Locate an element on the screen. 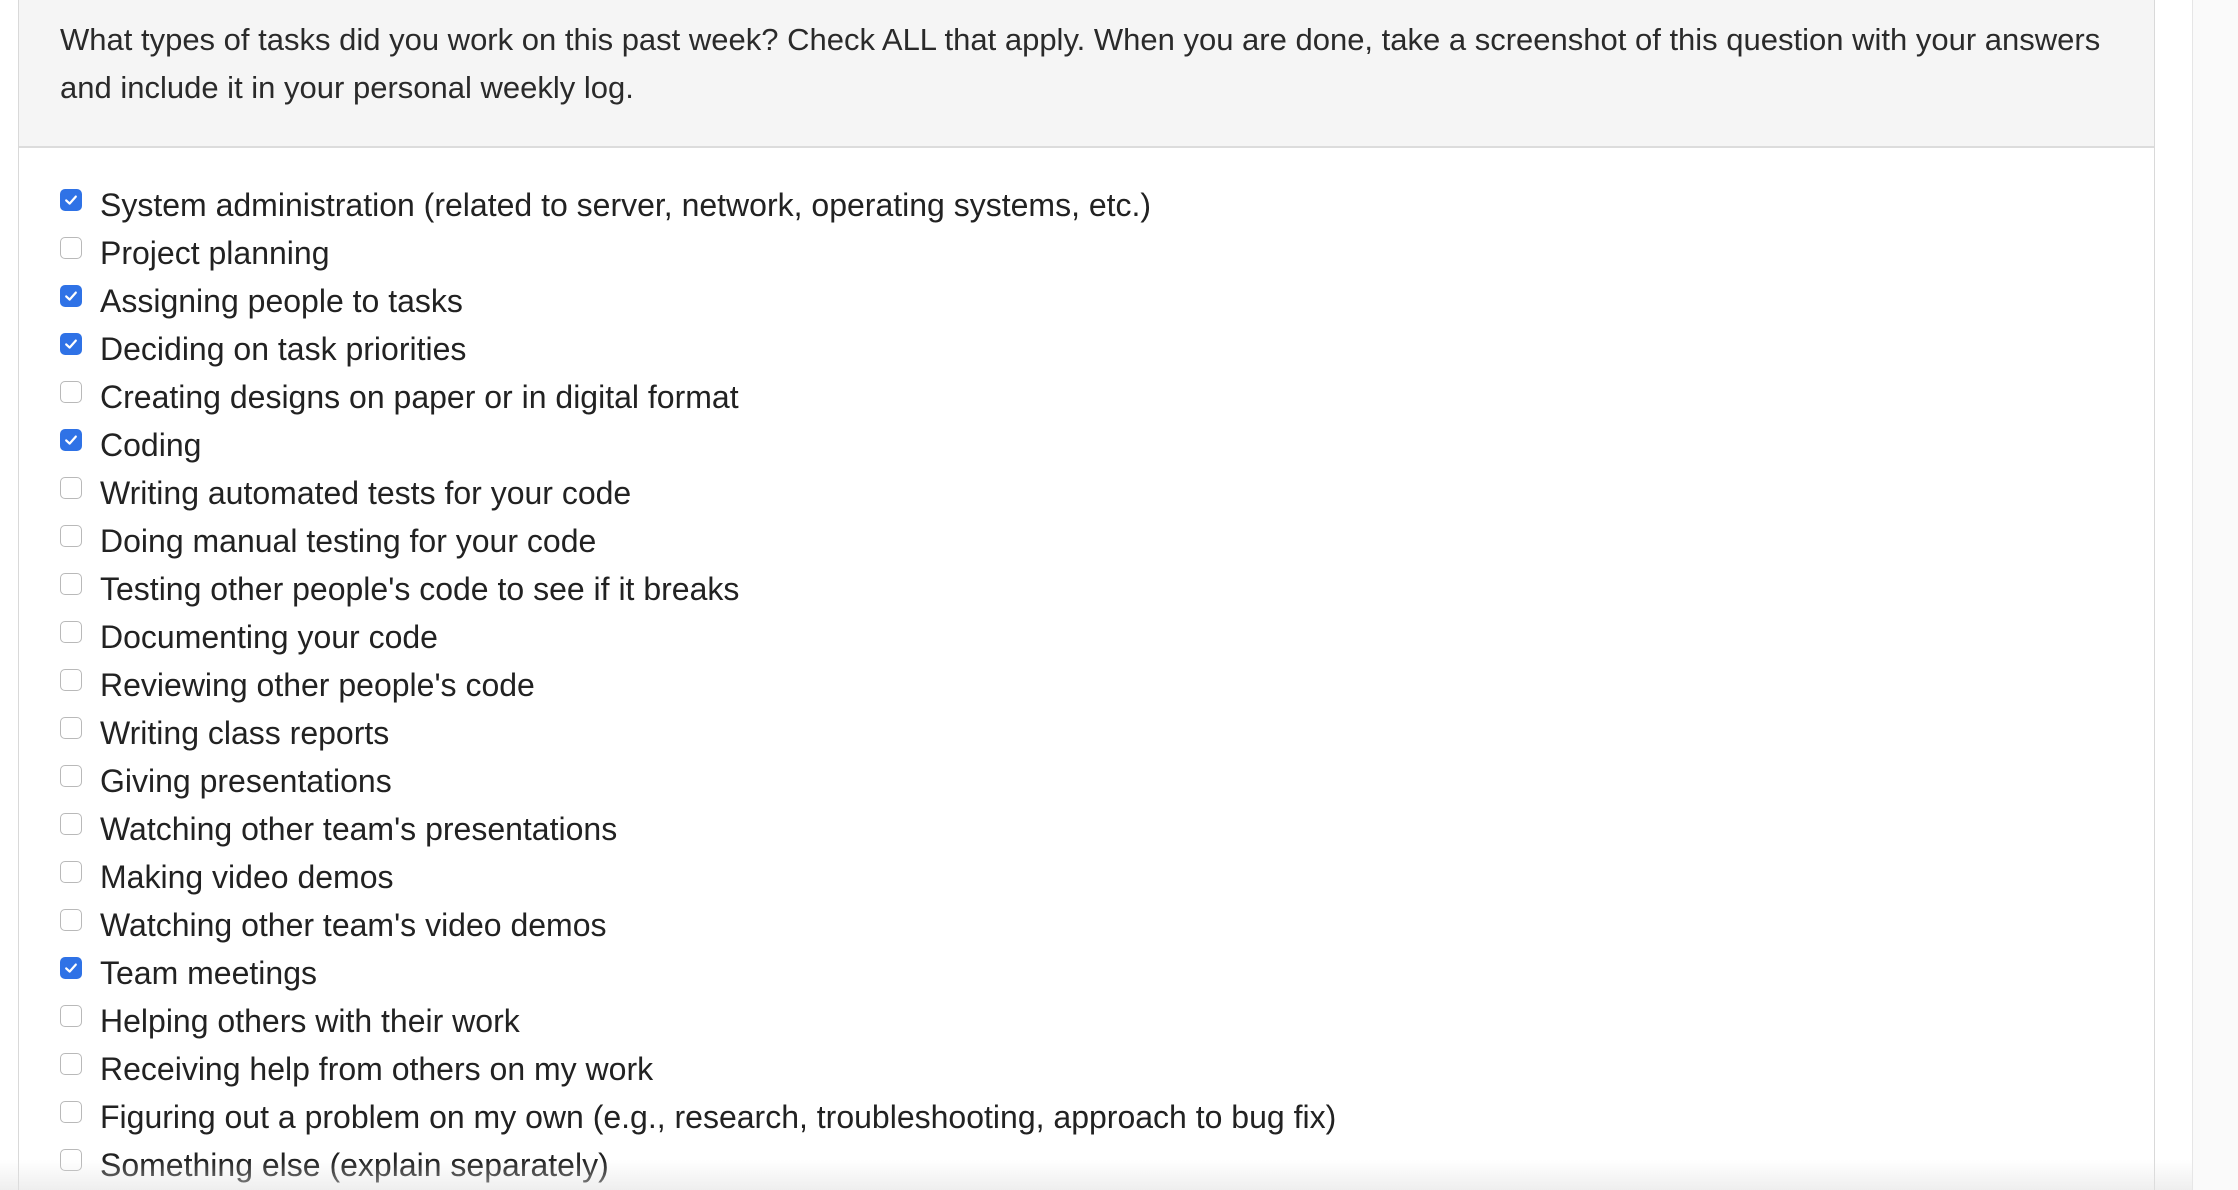  option-label: Receiving help from others on my work is located at coordinates (377, 1068).